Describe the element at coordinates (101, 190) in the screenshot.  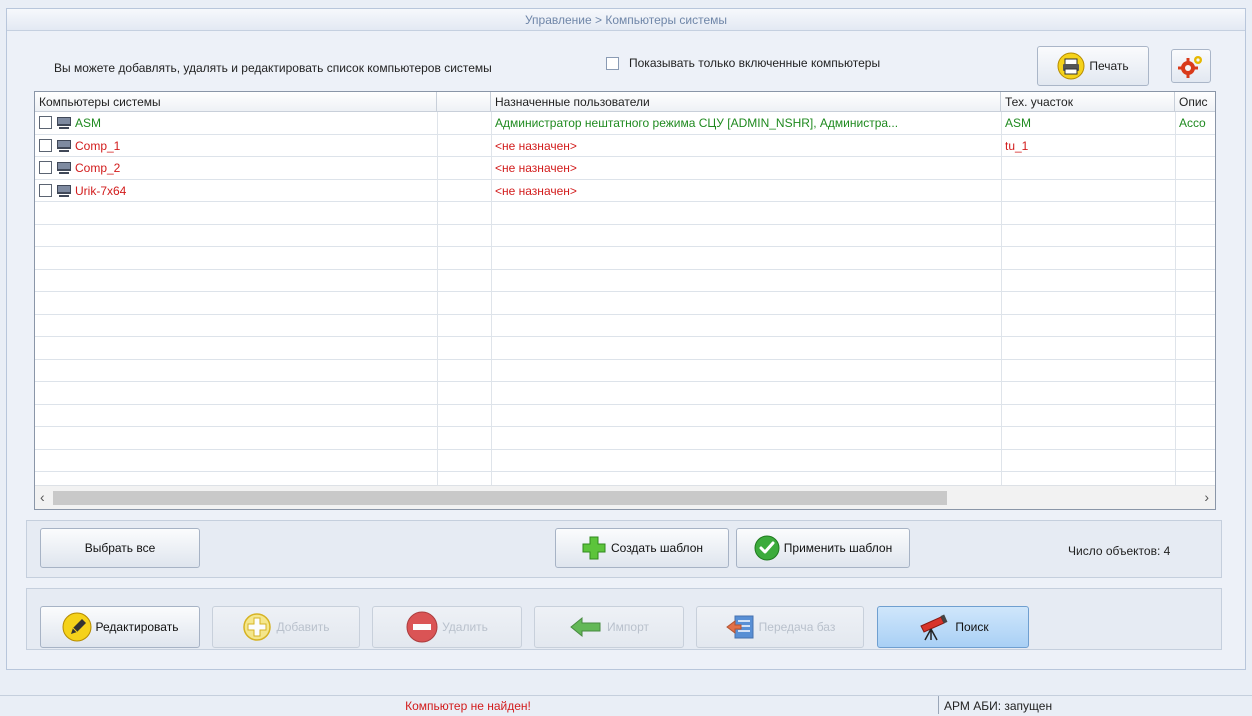
I see `computer-name: Urik-7x64` at that location.